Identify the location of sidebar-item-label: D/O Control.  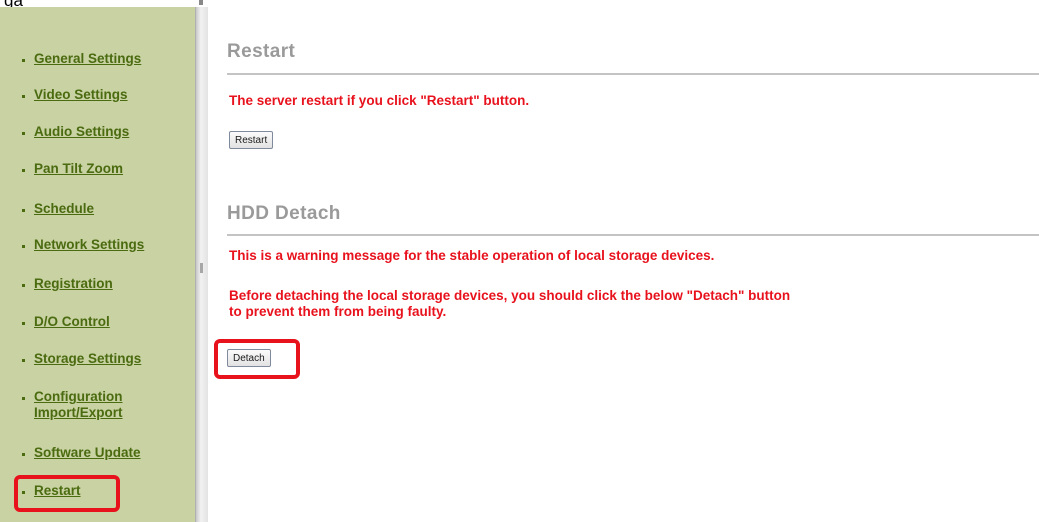
(72, 322).